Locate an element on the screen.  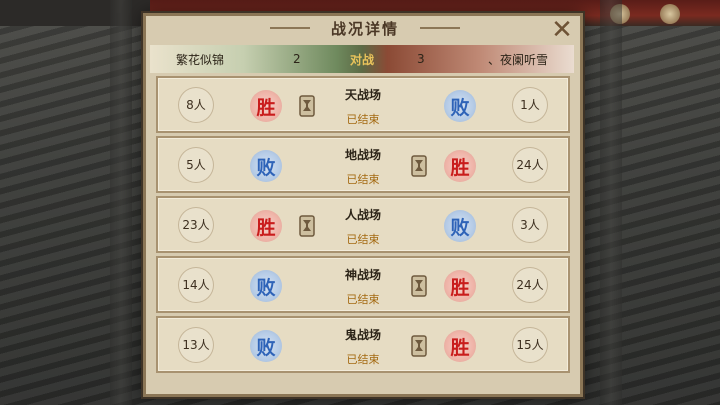
battlefield-row: 14人 败 神战场 已结束 胜 24人 is located at coordinates (363, 284).